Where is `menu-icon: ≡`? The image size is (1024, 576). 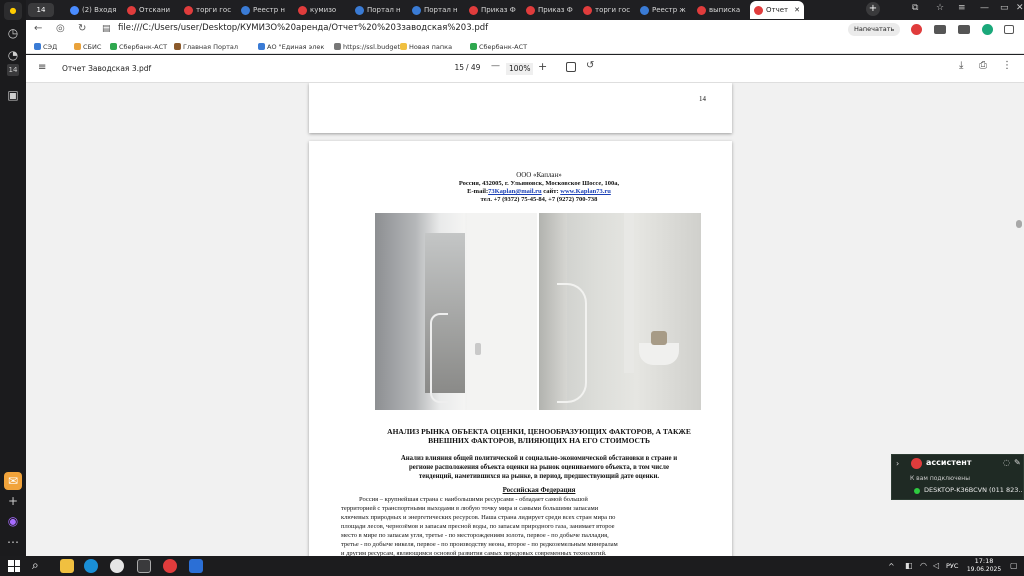 menu-icon: ≡ is located at coordinates (962, 8).